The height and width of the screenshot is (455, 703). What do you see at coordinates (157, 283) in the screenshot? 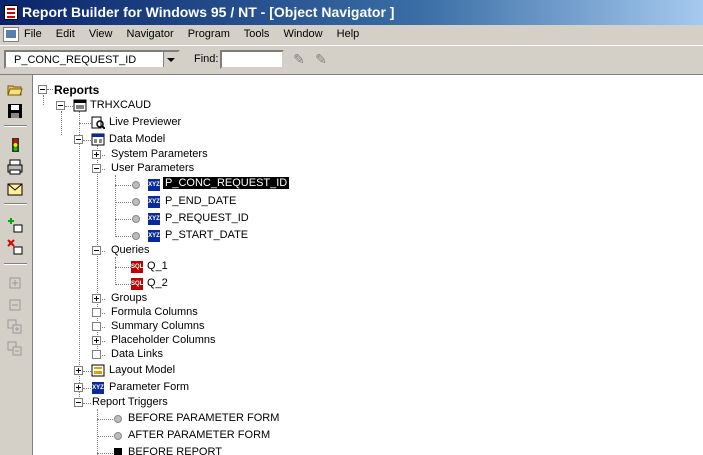
I see `tree-label: Q_2` at bounding box center [157, 283].